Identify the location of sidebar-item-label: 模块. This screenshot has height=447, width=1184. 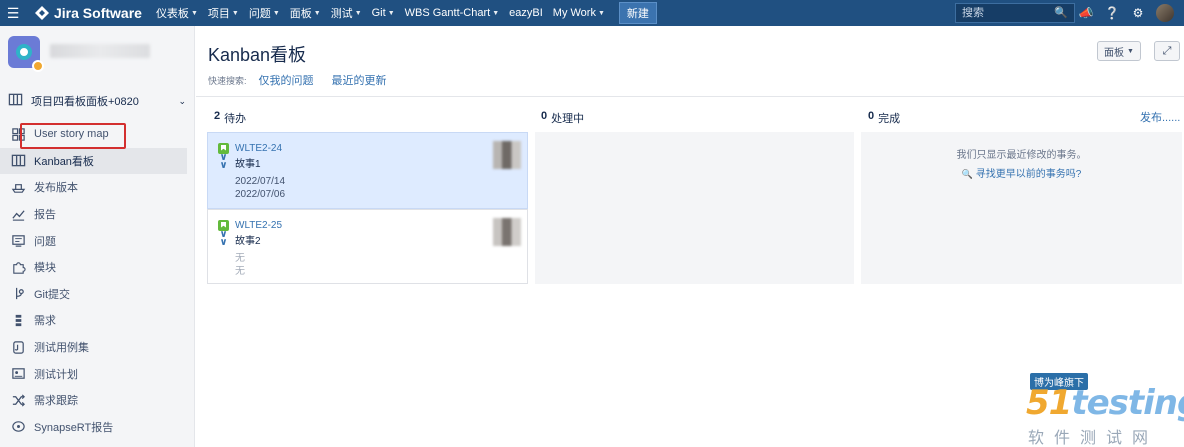
(45, 268).